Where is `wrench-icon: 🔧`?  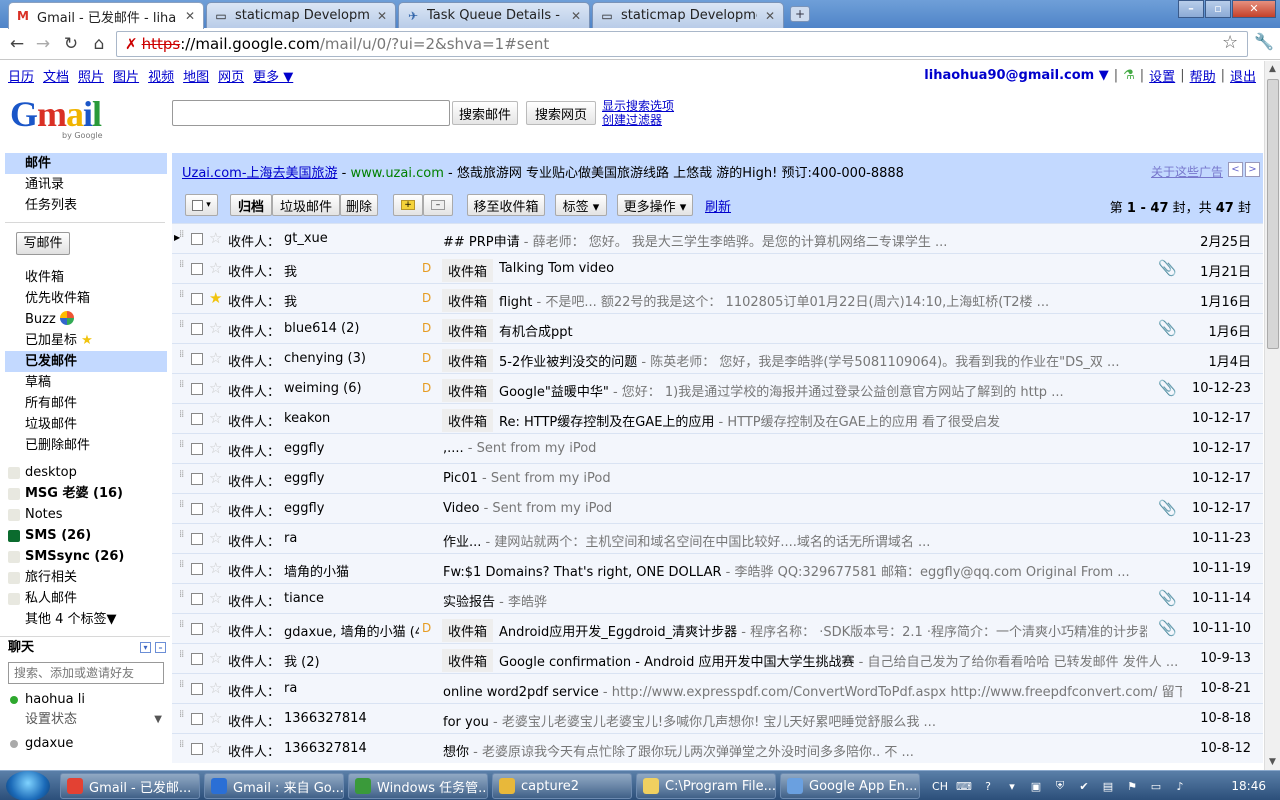
wrench-icon: 🔧 is located at coordinates (1264, 41).